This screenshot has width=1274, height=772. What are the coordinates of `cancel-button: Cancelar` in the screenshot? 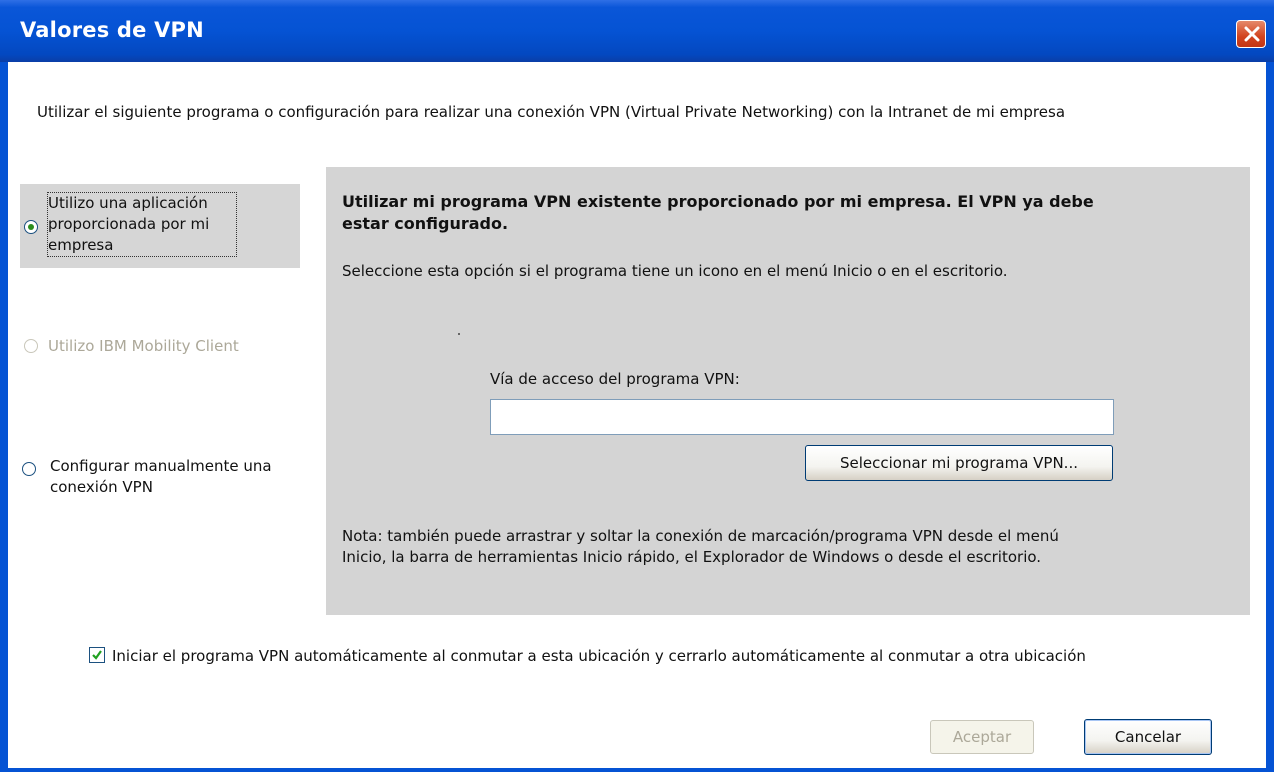 It's located at (1148, 737).